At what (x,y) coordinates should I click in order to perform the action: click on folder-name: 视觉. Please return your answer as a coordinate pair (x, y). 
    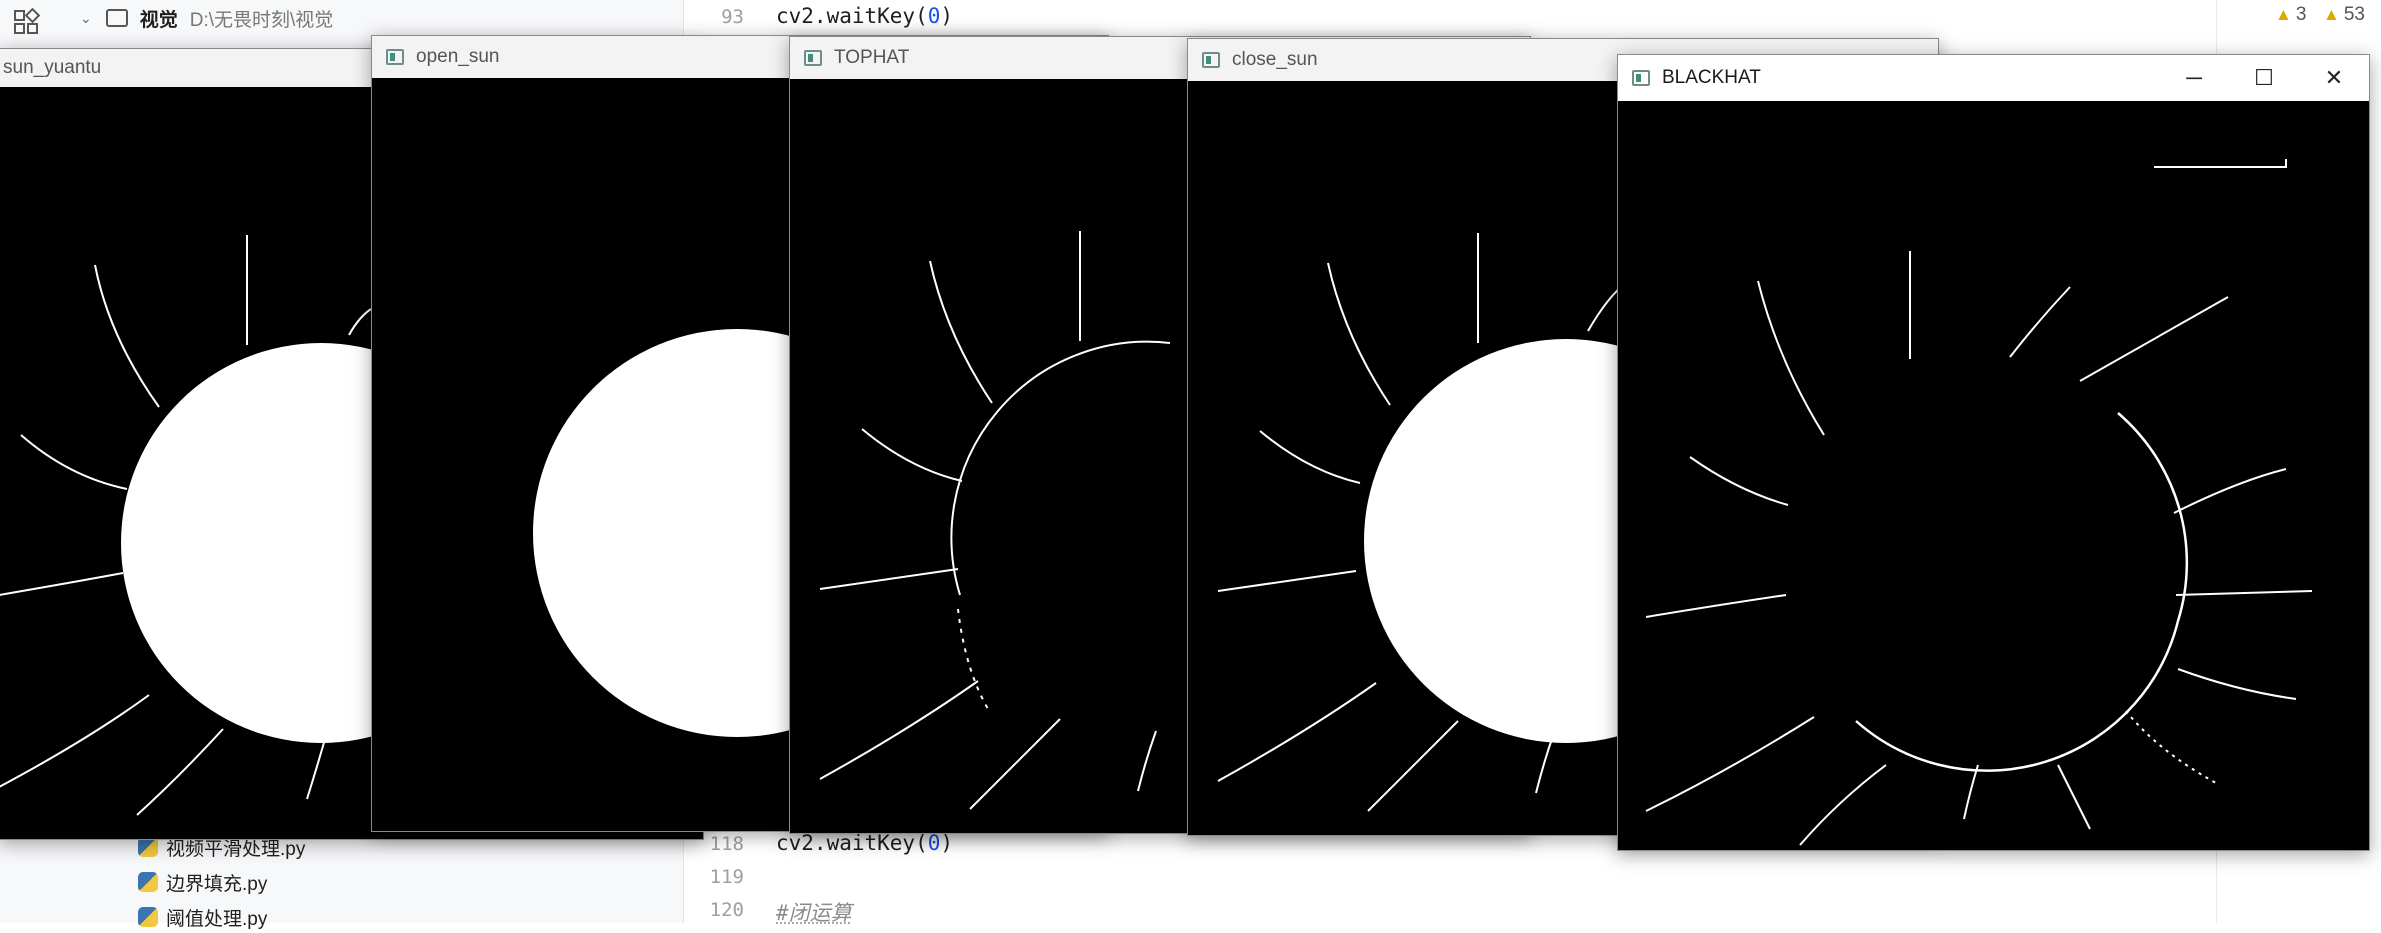
    Looking at the image, I should click on (158, 20).